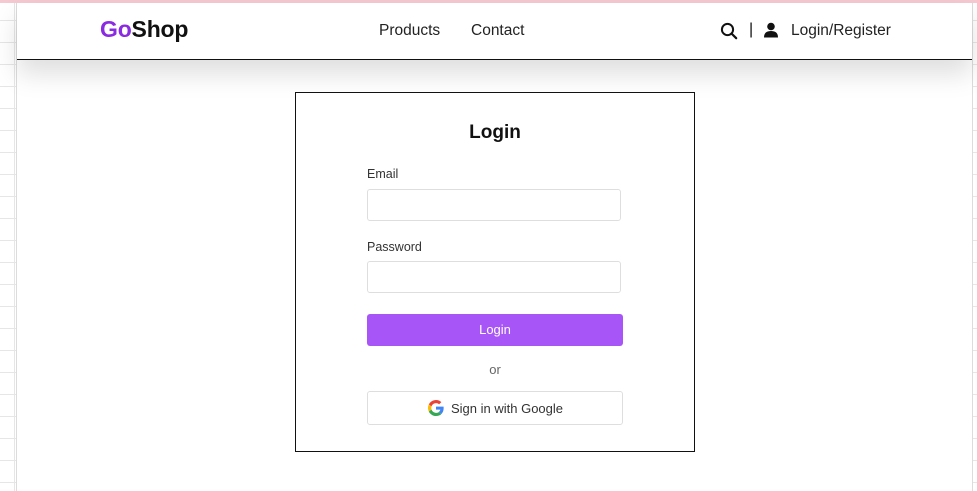 This screenshot has width=977, height=491. What do you see at coordinates (841, 31) in the screenshot?
I see `login-register-link: Login/Register` at bounding box center [841, 31].